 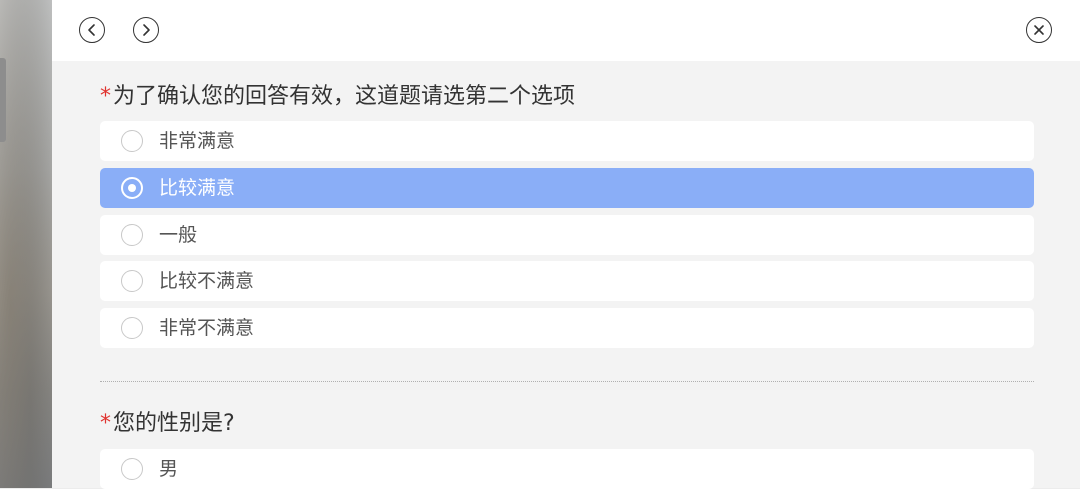 What do you see at coordinates (567, 141) in the screenshot?
I see `option-very-satisfied: 非常满意` at bounding box center [567, 141].